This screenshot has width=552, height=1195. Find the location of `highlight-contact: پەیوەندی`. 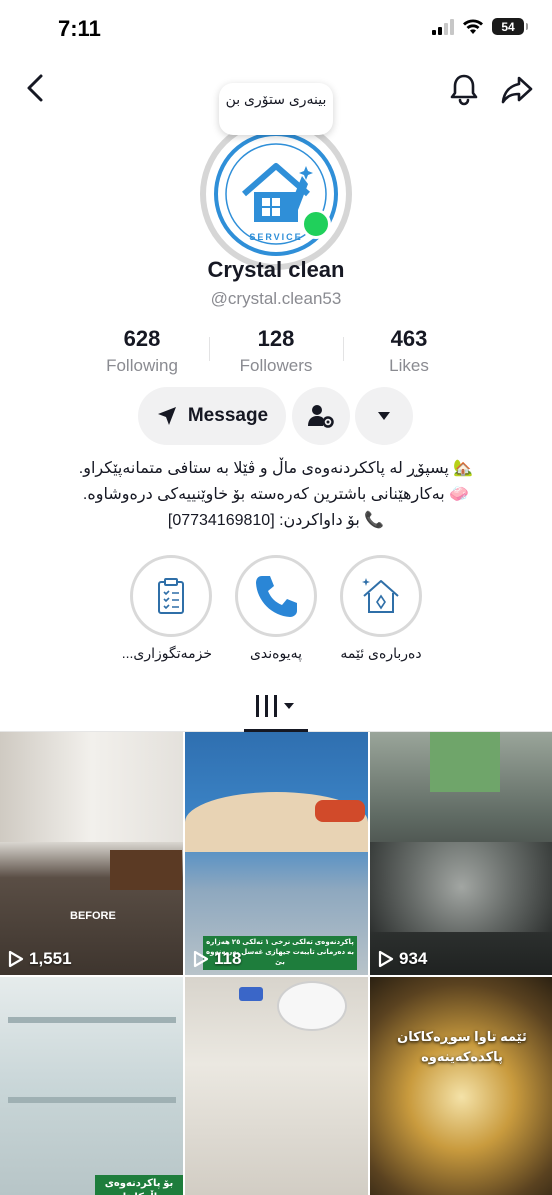

highlight-contact: پەیوەندی is located at coordinates (276, 608).